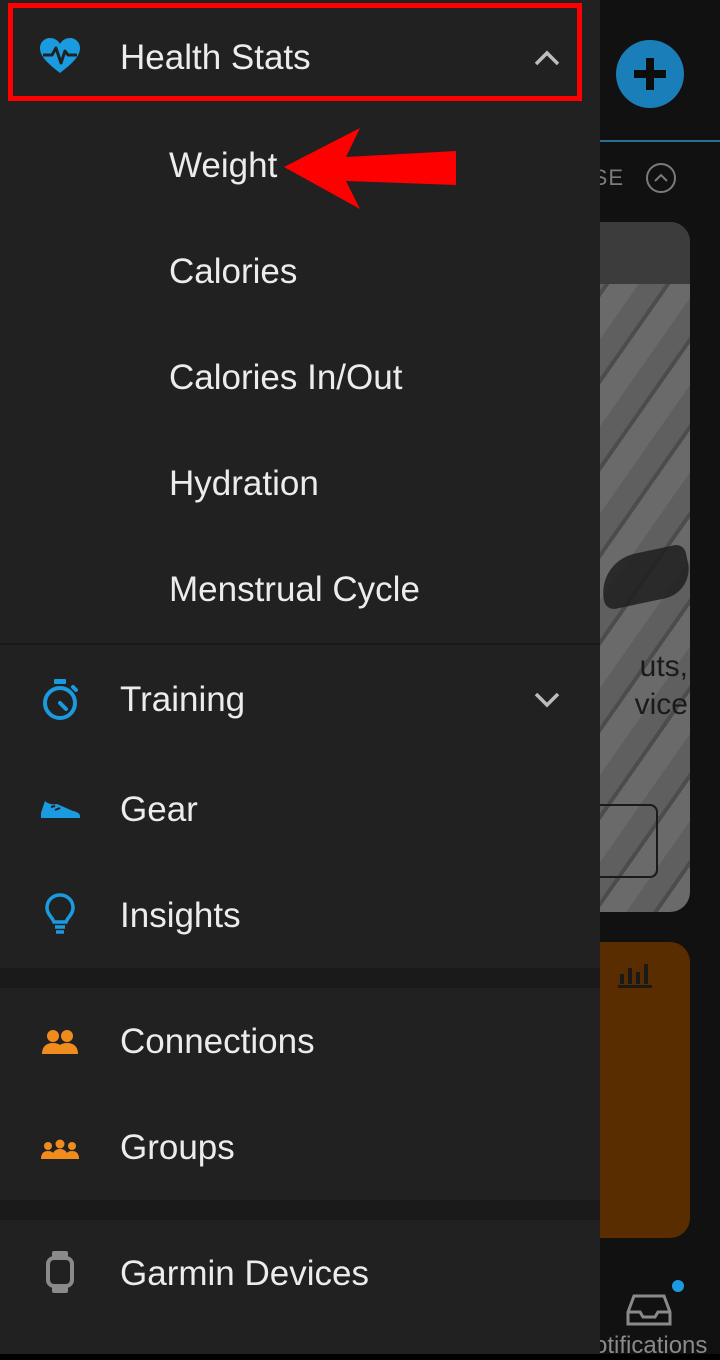 The height and width of the screenshot is (1360, 720). Describe the element at coordinates (180, 915) in the screenshot. I see `drawer-item-label: Insights` at that location.